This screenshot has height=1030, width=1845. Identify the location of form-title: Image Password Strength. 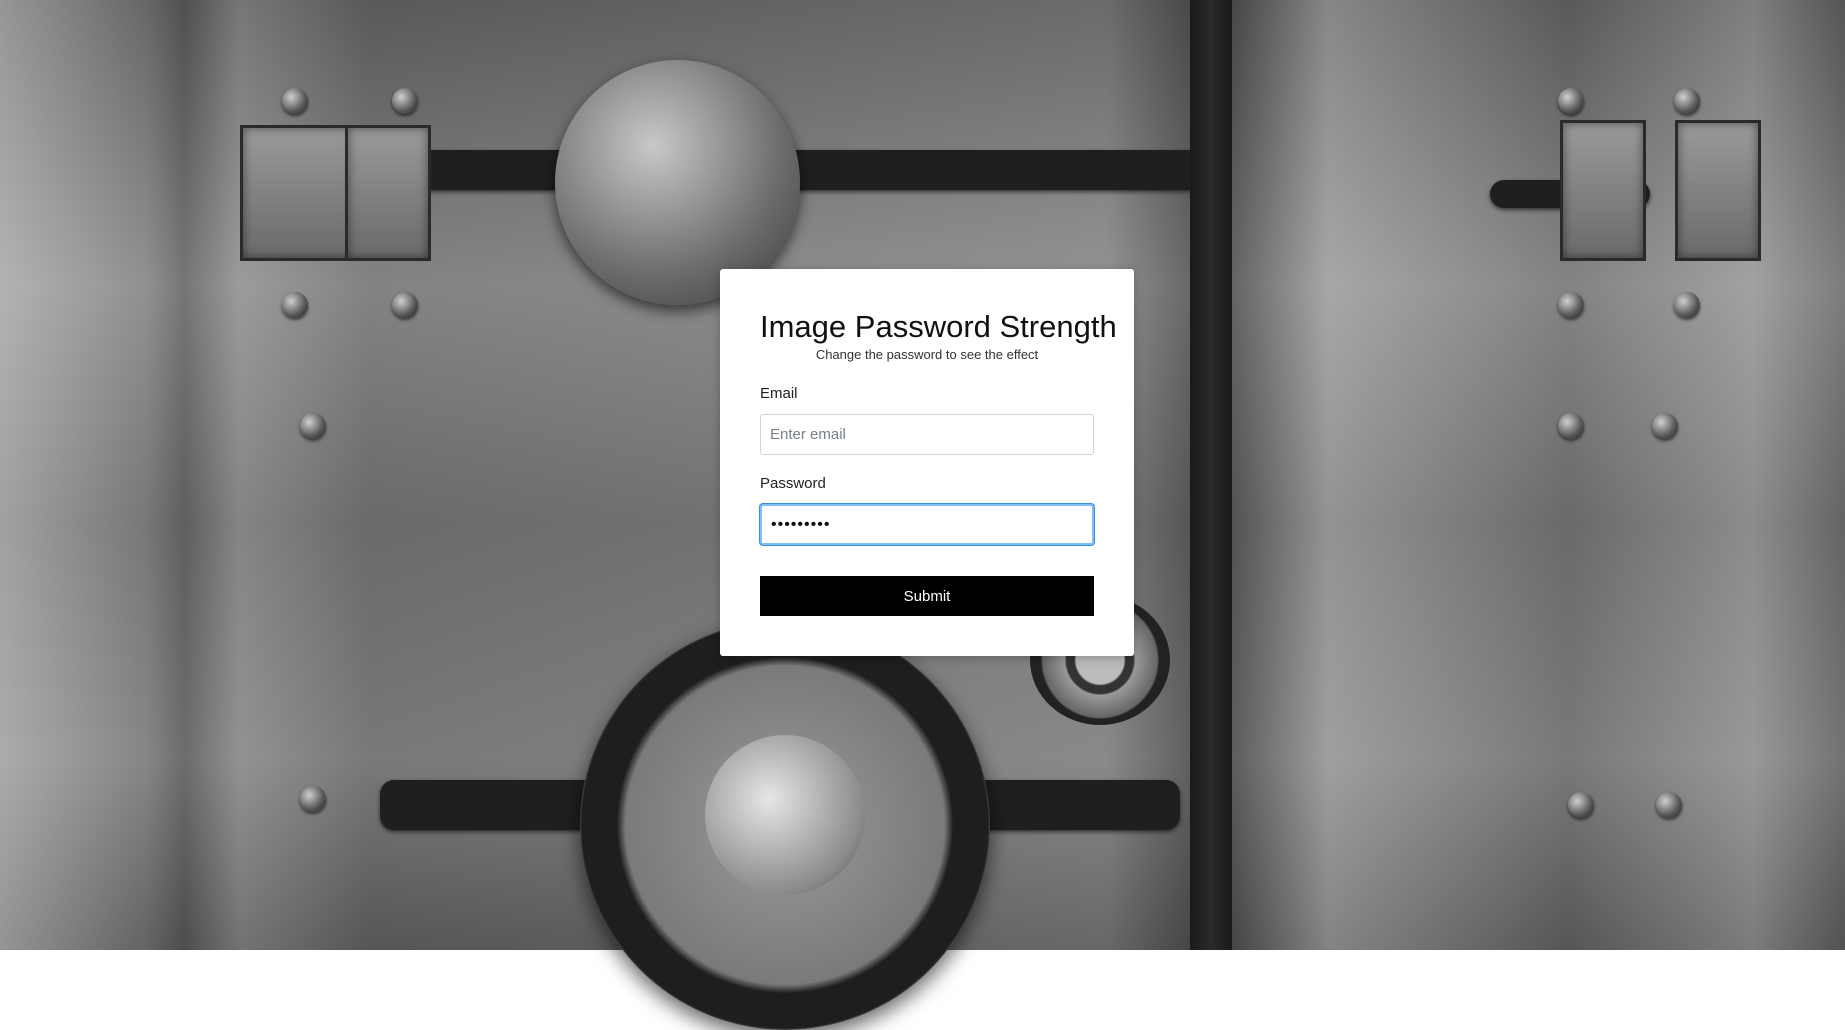
(938, 326).